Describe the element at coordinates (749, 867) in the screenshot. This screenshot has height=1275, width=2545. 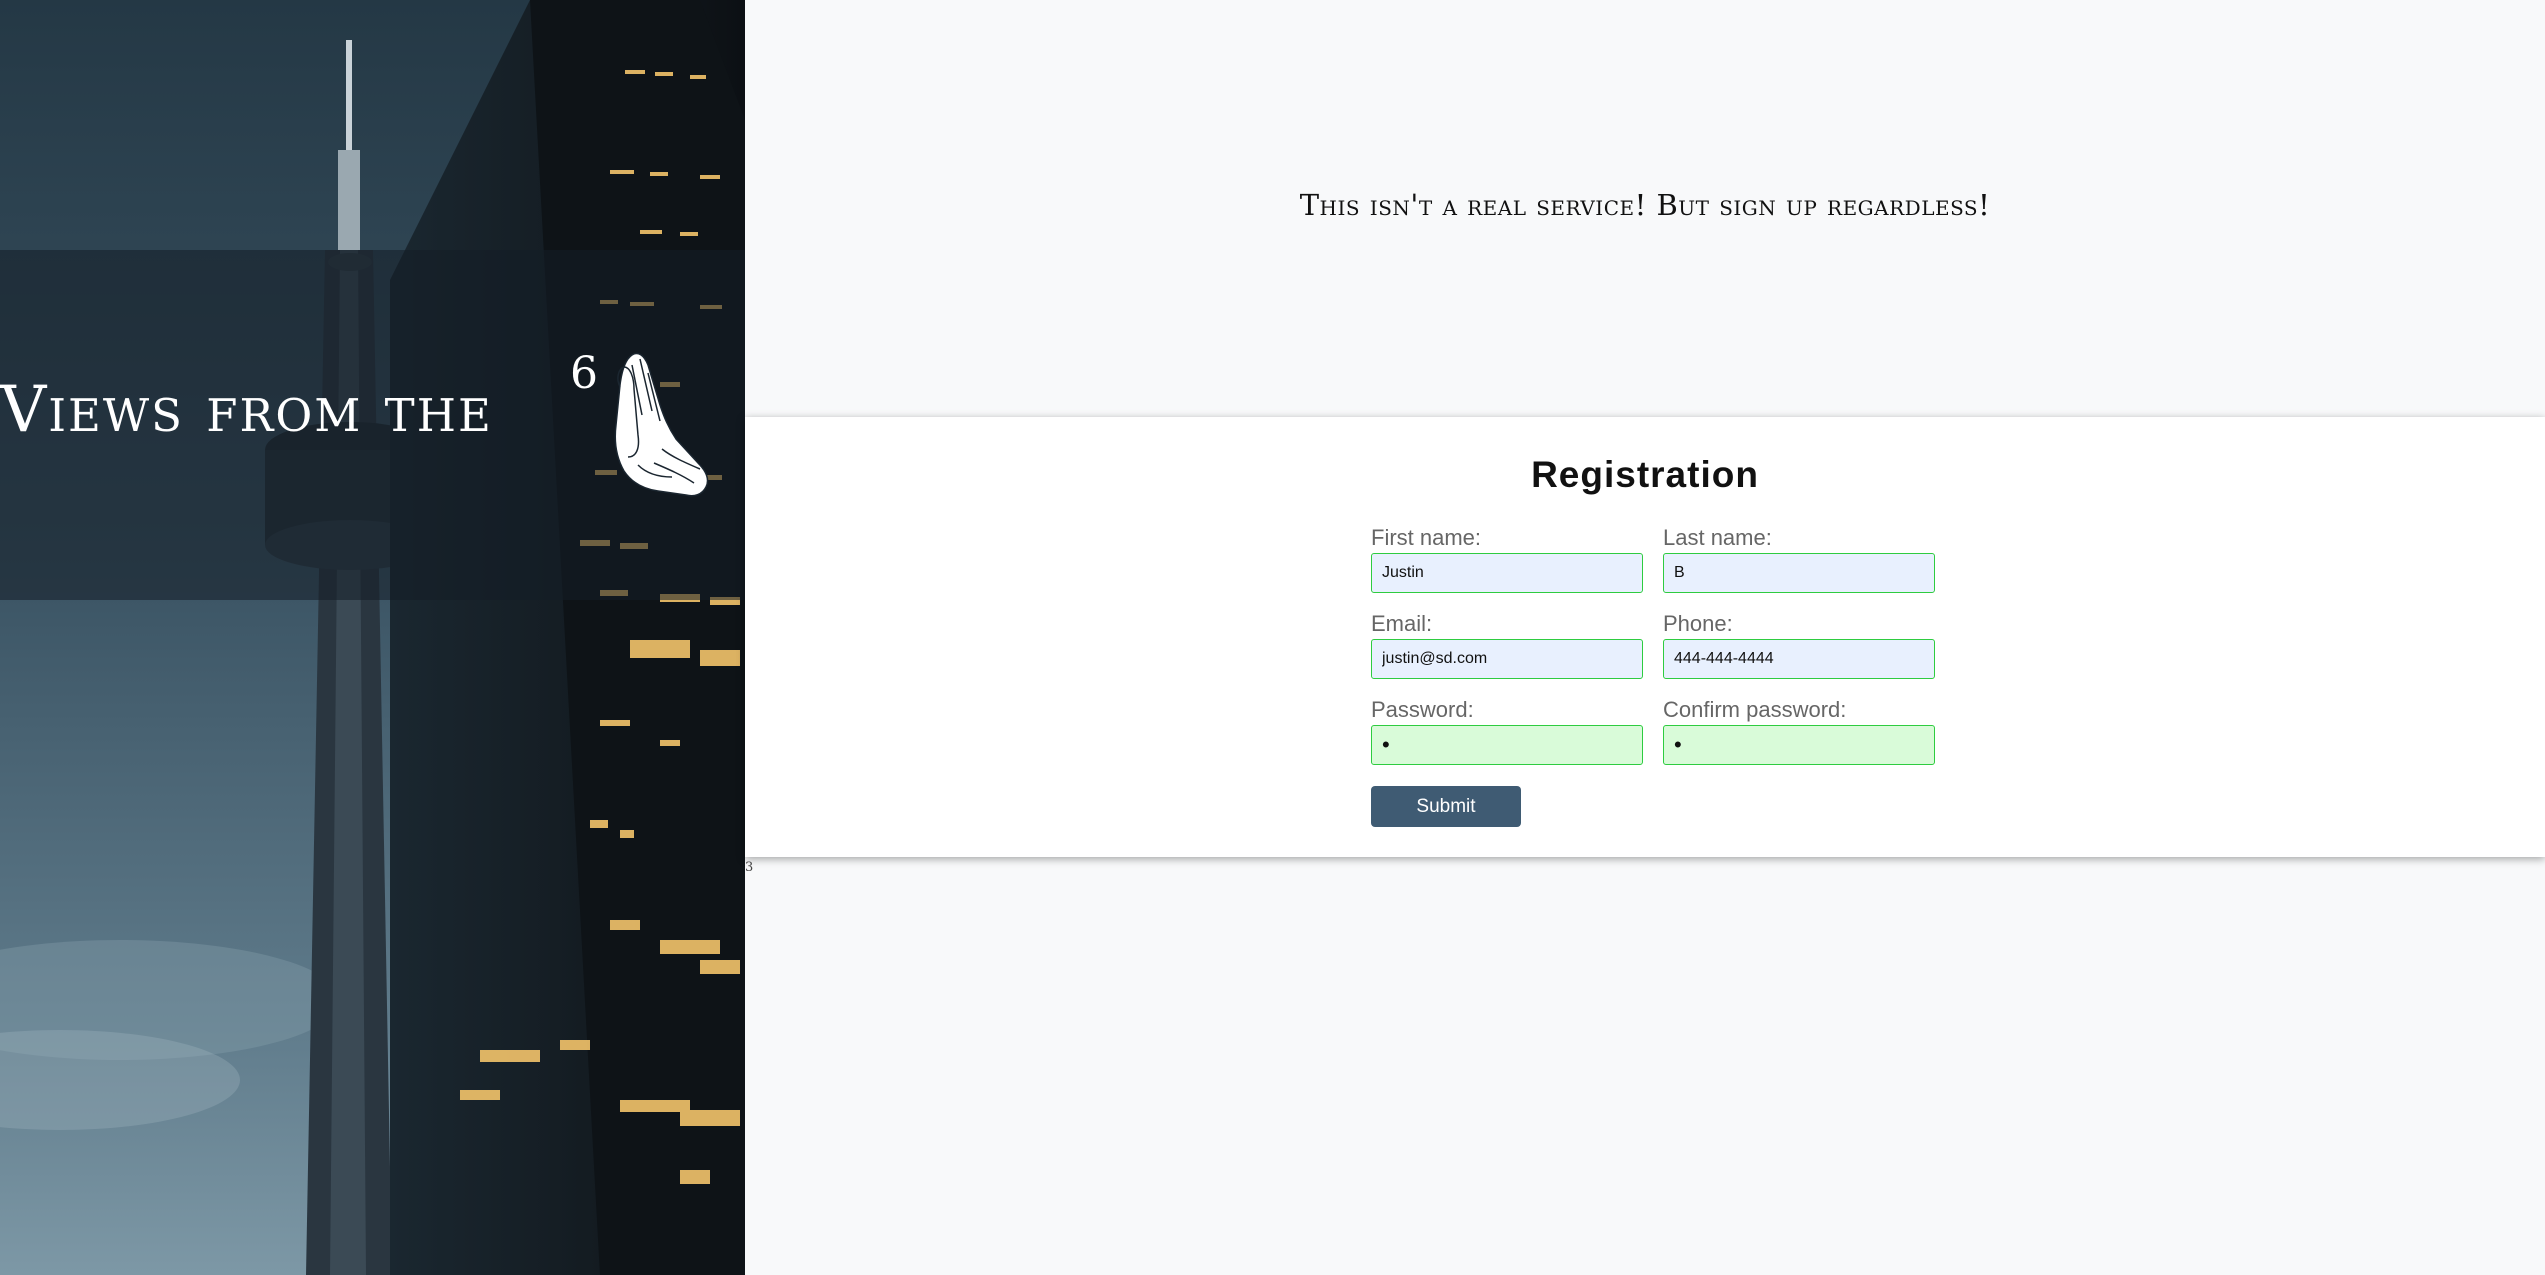
I see `footnote-text: 3` at that location.